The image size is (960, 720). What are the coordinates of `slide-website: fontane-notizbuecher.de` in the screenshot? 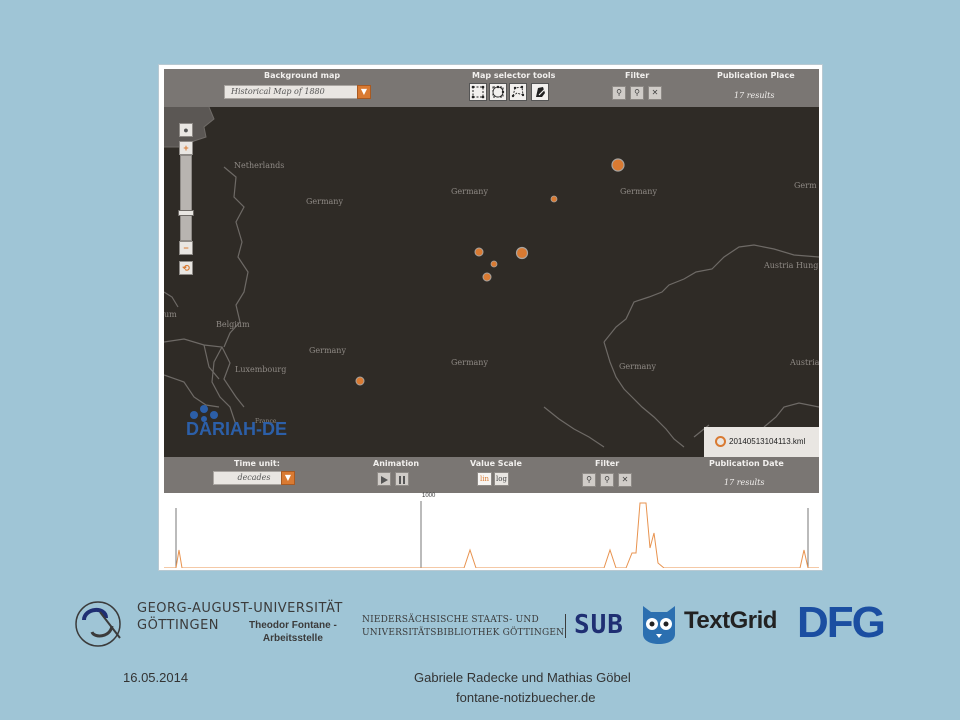 It's located at (526, 697).